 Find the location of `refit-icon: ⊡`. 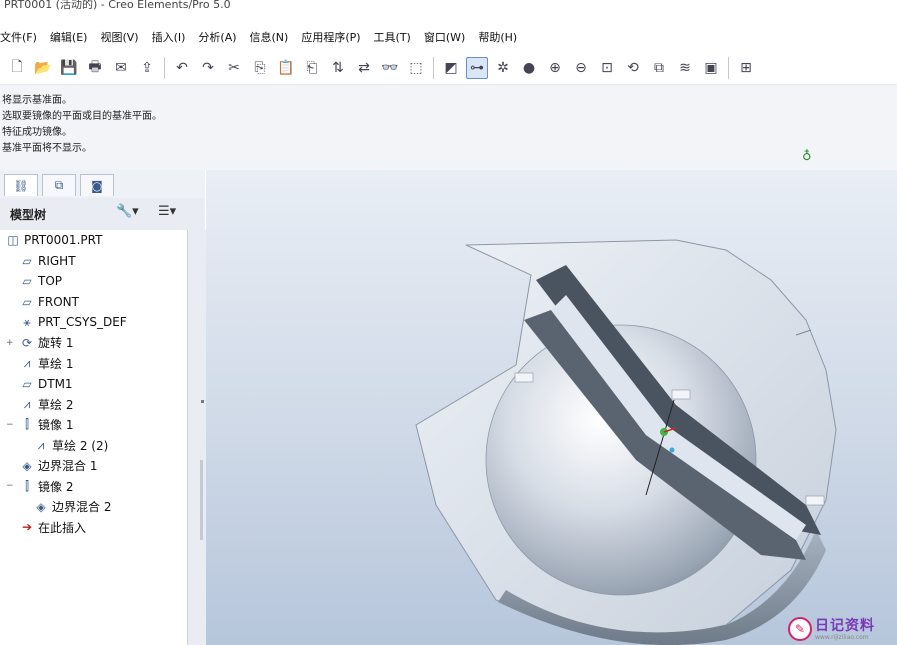

refit-icon: ⊡ is located at coordinates (607, 68).